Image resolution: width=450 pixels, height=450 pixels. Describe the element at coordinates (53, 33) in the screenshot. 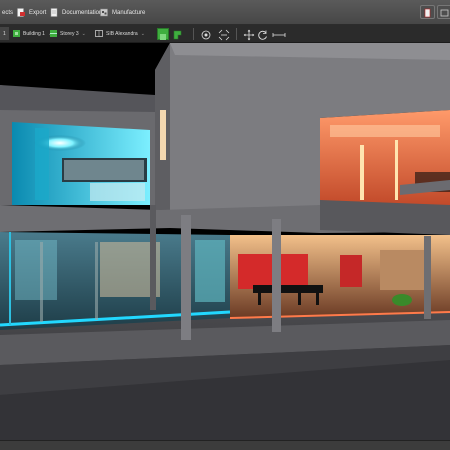

I see `storey-icon` at that location.